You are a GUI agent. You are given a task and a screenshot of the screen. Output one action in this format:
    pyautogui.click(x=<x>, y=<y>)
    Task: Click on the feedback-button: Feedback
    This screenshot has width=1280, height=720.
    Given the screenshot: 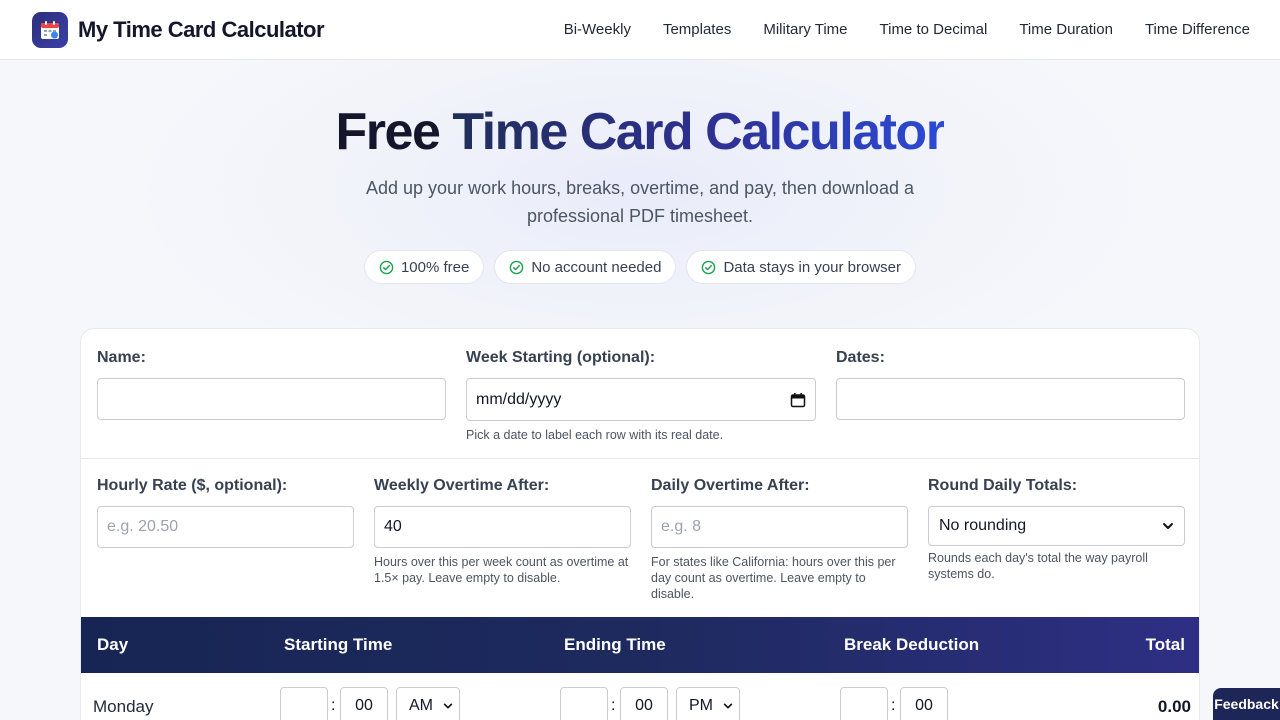 What is the action you would take?
    pyautogui.click(x=1246, y=704)
    